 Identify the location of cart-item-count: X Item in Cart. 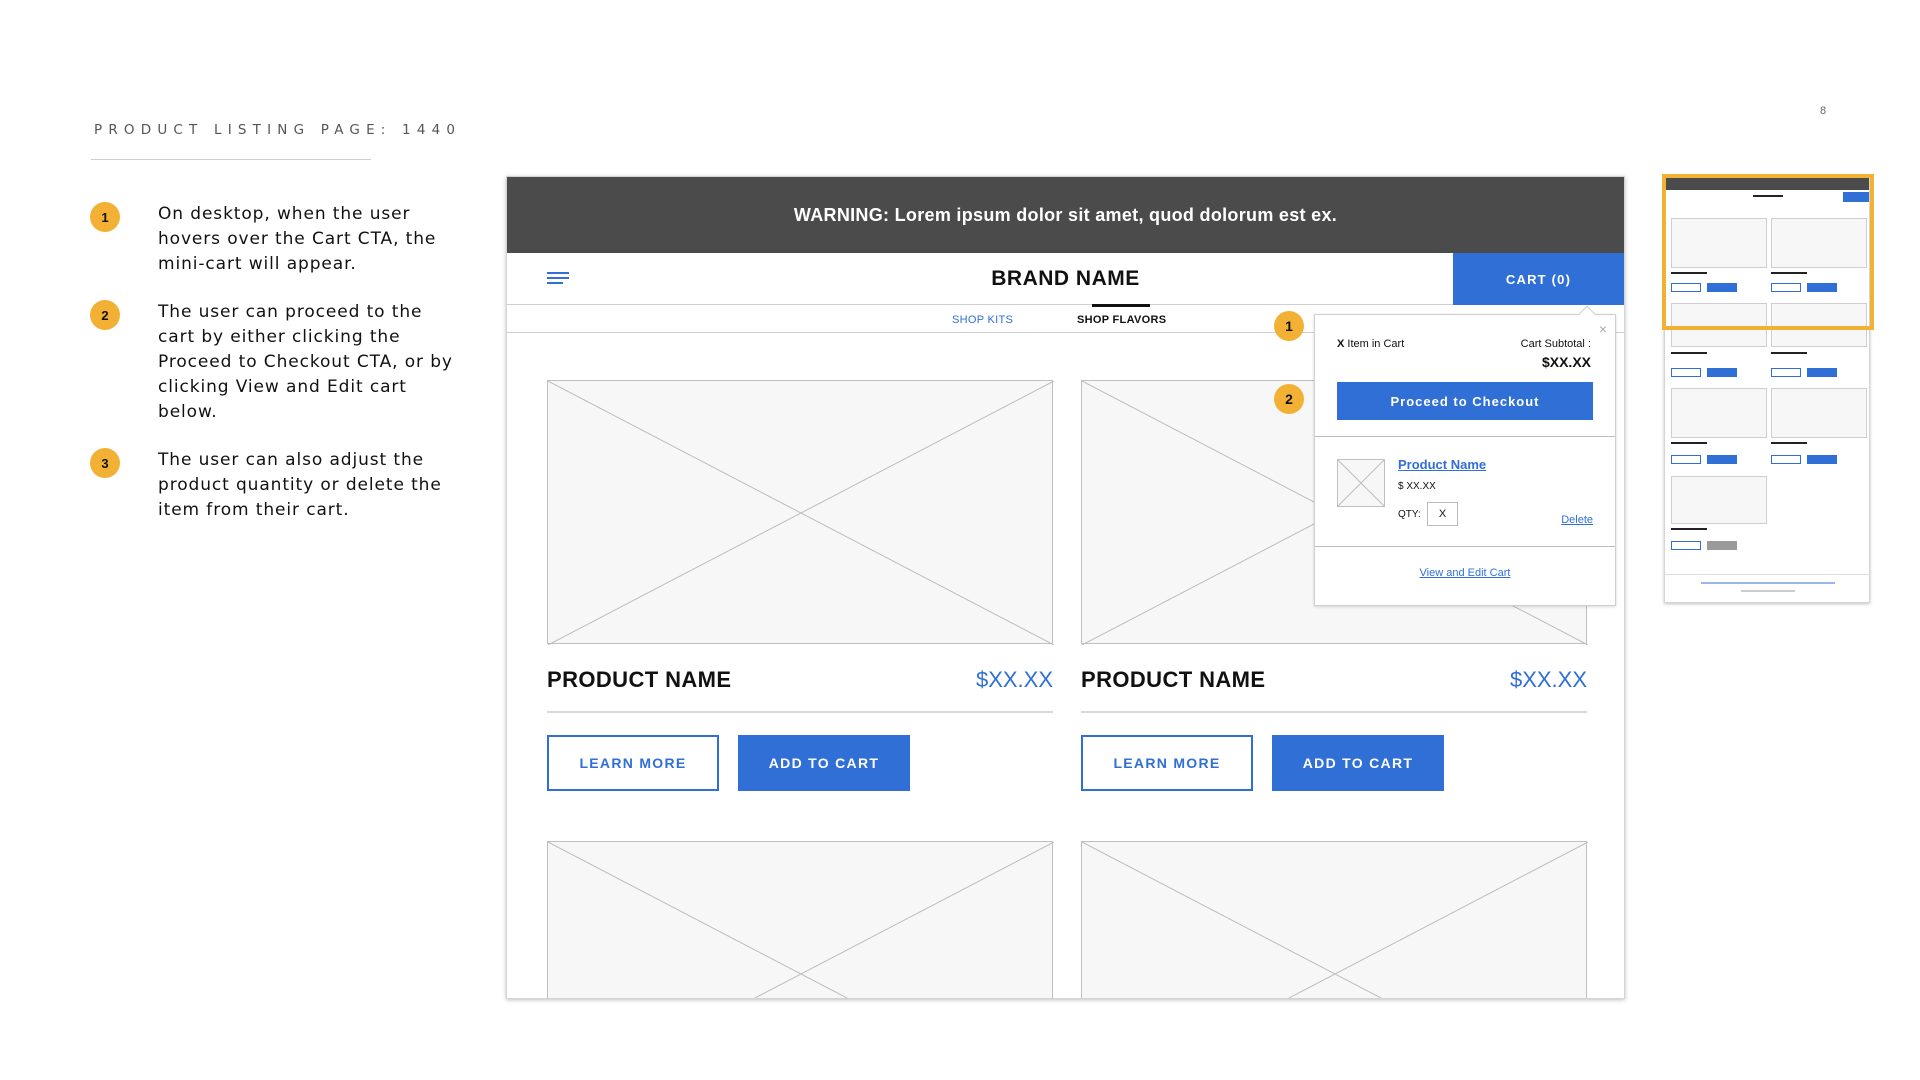
(1370, 344).